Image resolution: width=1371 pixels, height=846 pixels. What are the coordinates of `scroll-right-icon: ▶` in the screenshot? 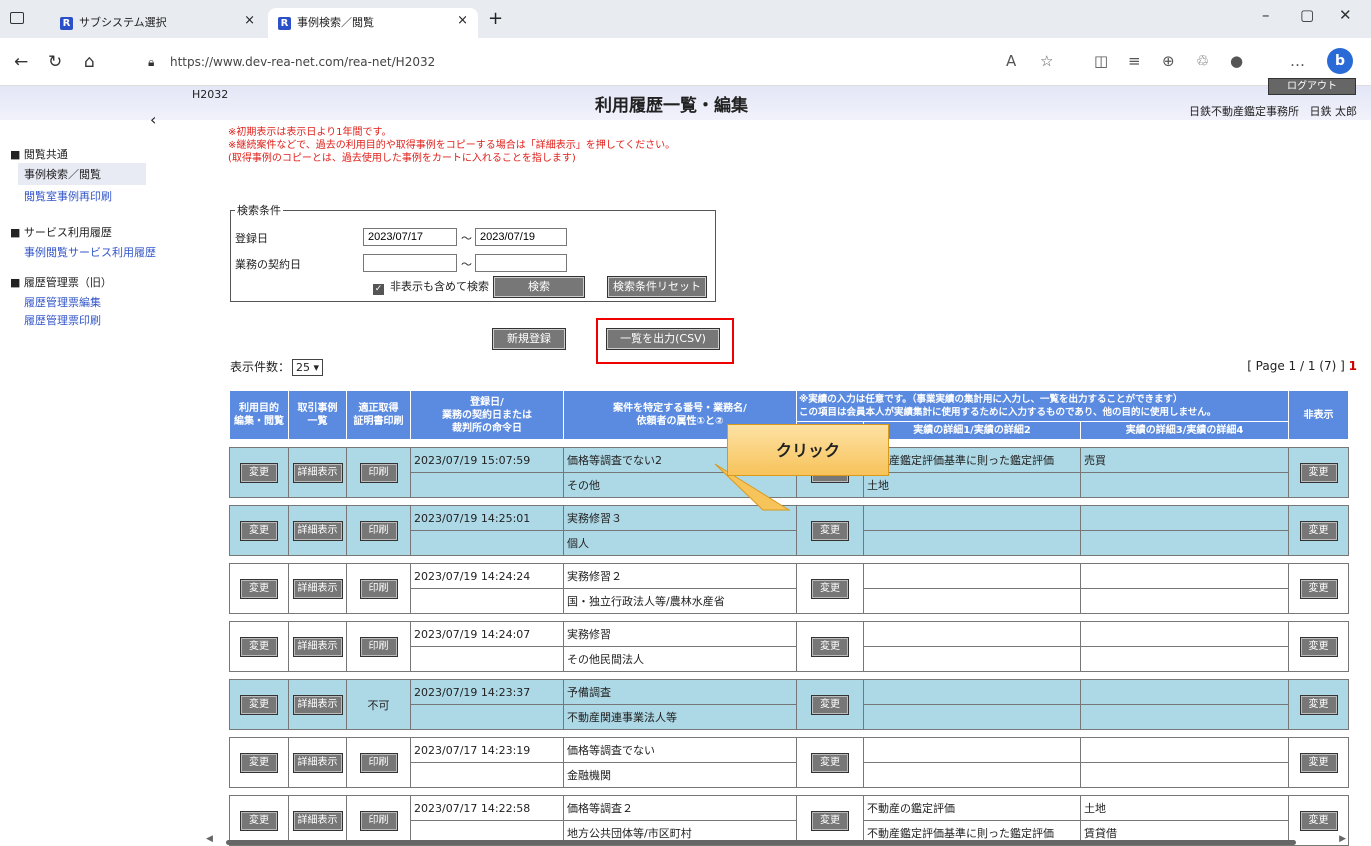 It's located at (1342, 839).